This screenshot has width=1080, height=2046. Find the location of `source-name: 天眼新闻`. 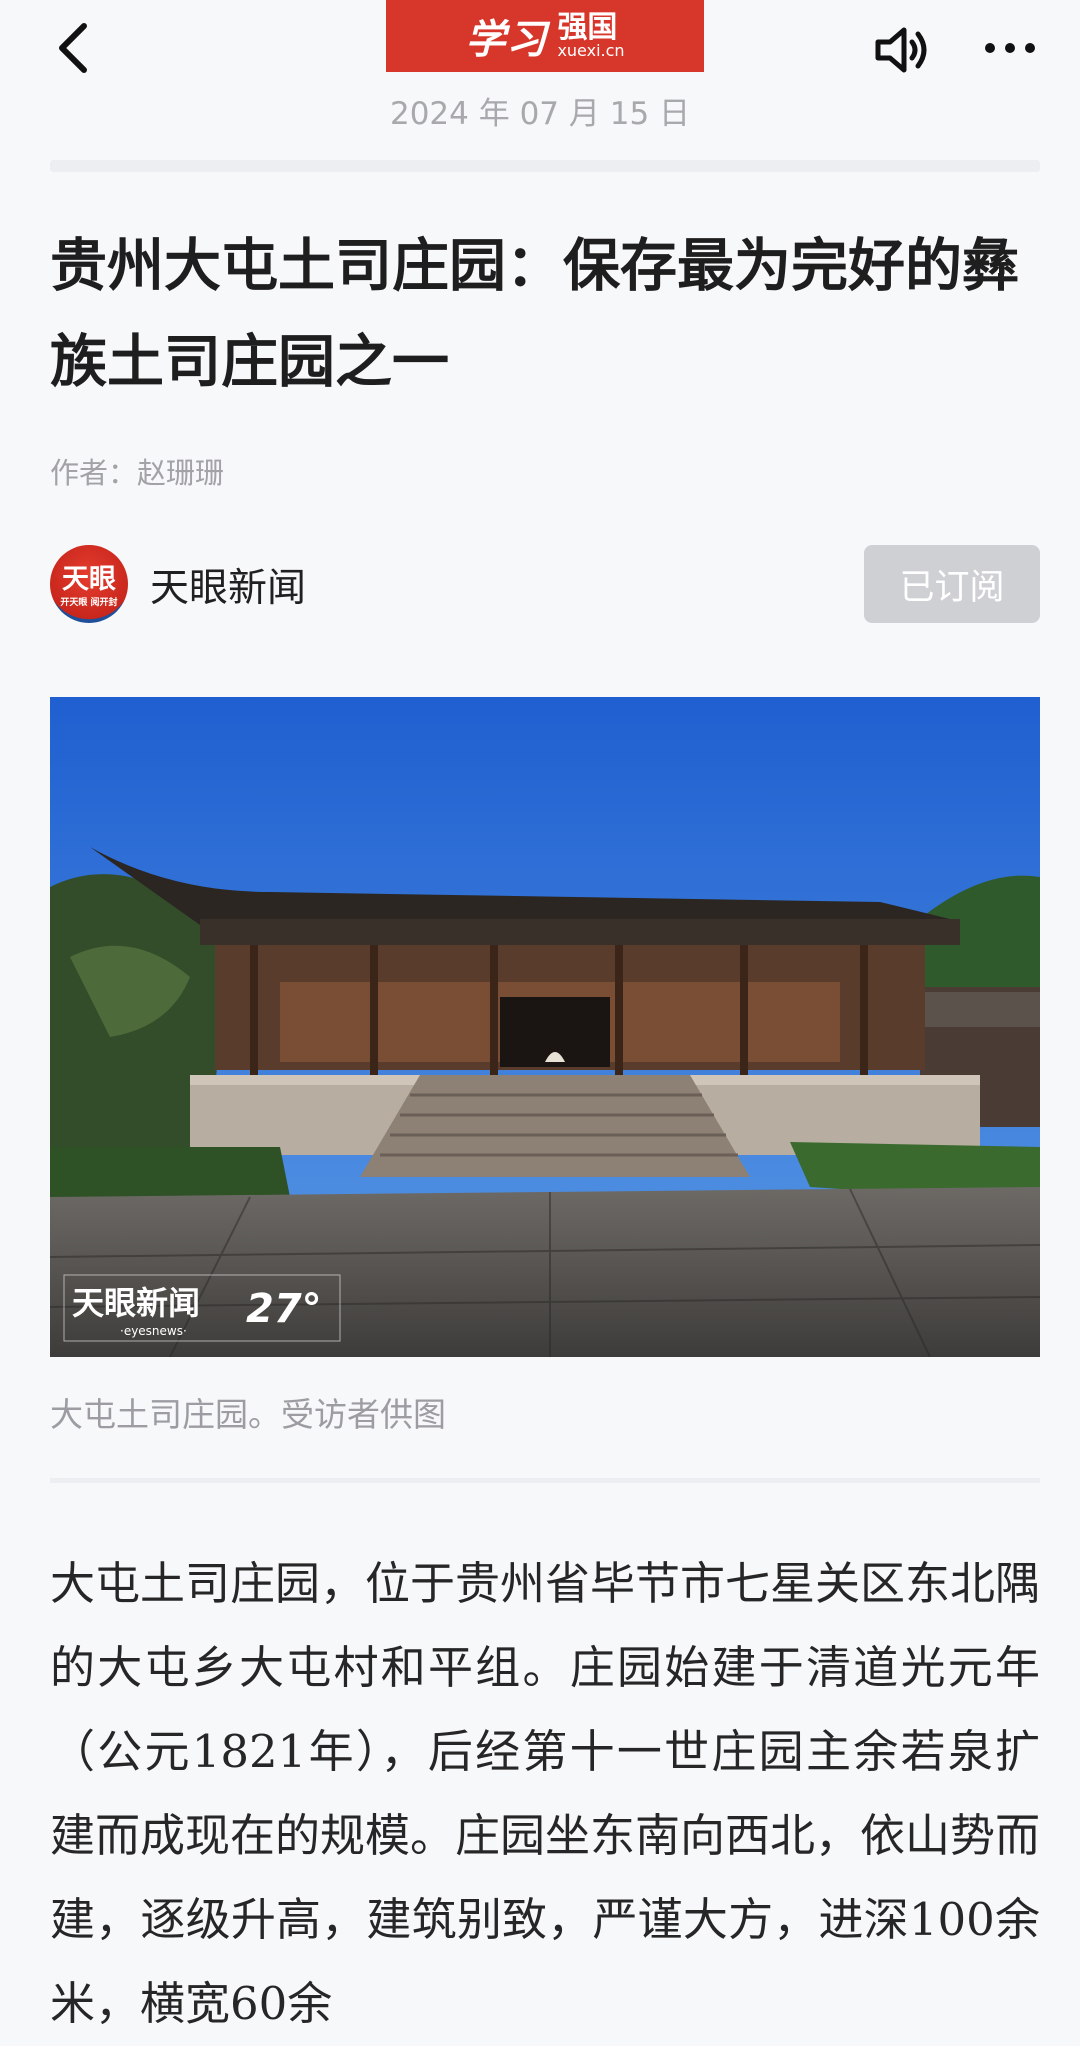

source-name: 天眼新闻 is located at coordinates (228, 585).